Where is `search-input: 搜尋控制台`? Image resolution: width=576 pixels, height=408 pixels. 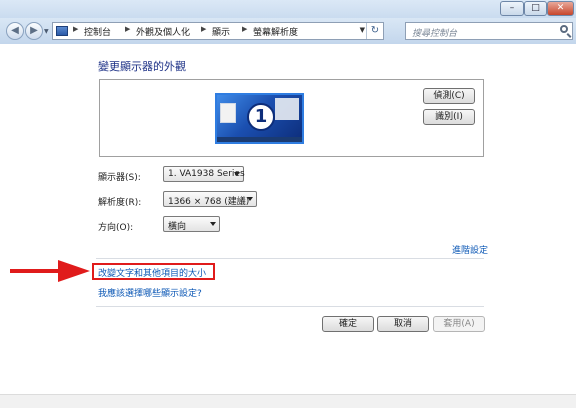
search-input: 搜尋控制台 is located at coordinates (489, 31).